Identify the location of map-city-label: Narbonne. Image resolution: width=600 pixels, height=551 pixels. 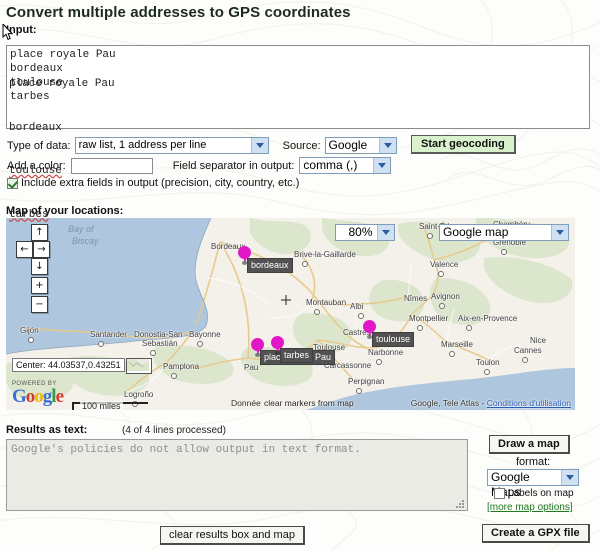
(386, 352).